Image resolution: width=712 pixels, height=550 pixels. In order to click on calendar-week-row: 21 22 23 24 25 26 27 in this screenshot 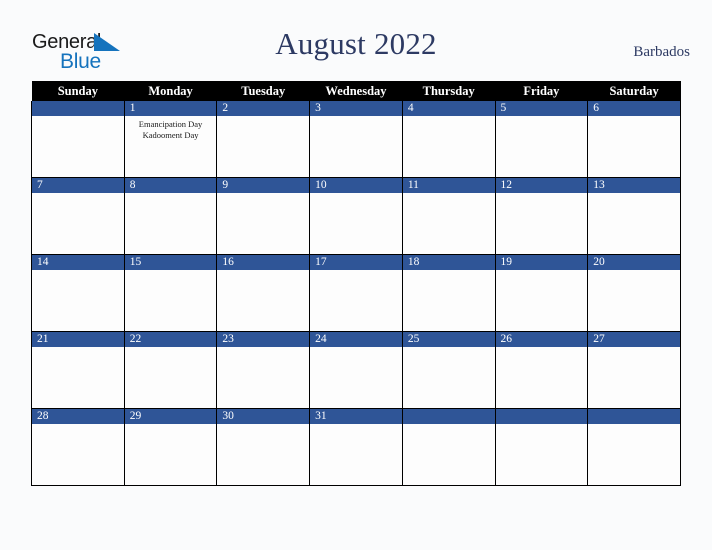, I will do `click(356, 370)`.